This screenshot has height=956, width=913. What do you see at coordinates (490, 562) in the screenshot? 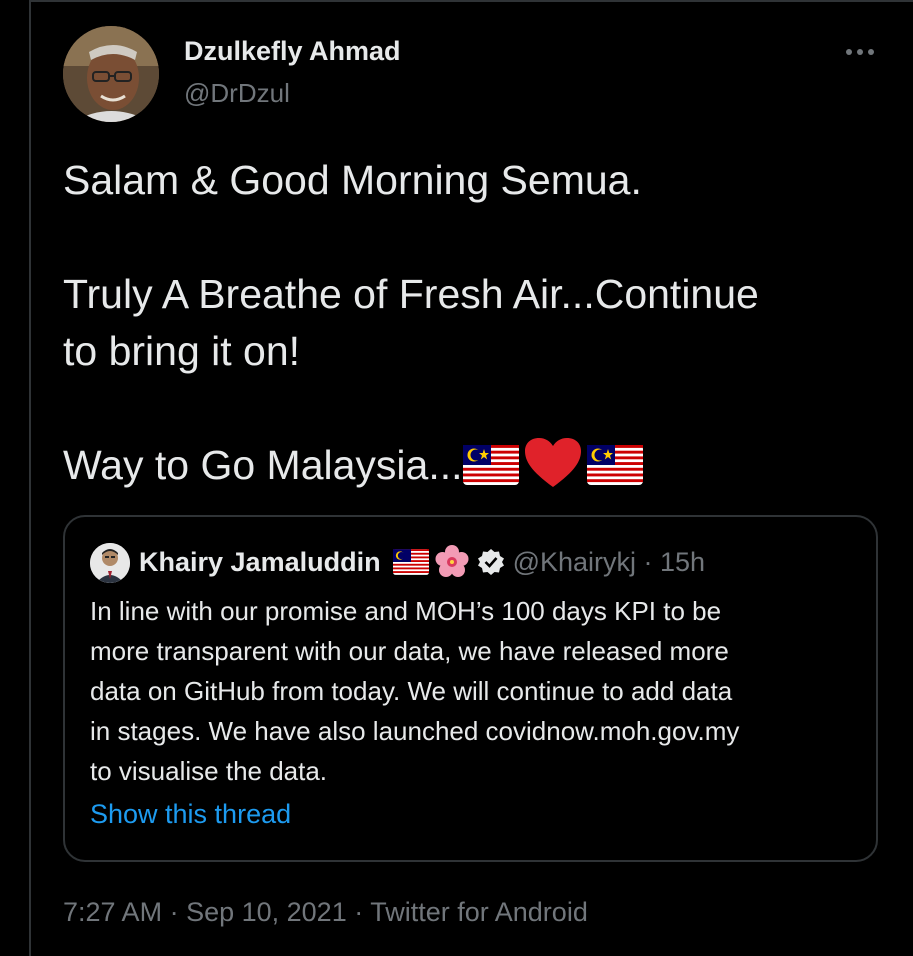
I see `verified-badge-icon` at bounding box center [490, 562].